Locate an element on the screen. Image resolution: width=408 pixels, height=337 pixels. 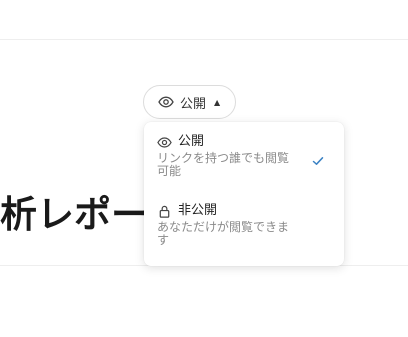
option-private-header: 非公開 is located at coordinates (187, 211).